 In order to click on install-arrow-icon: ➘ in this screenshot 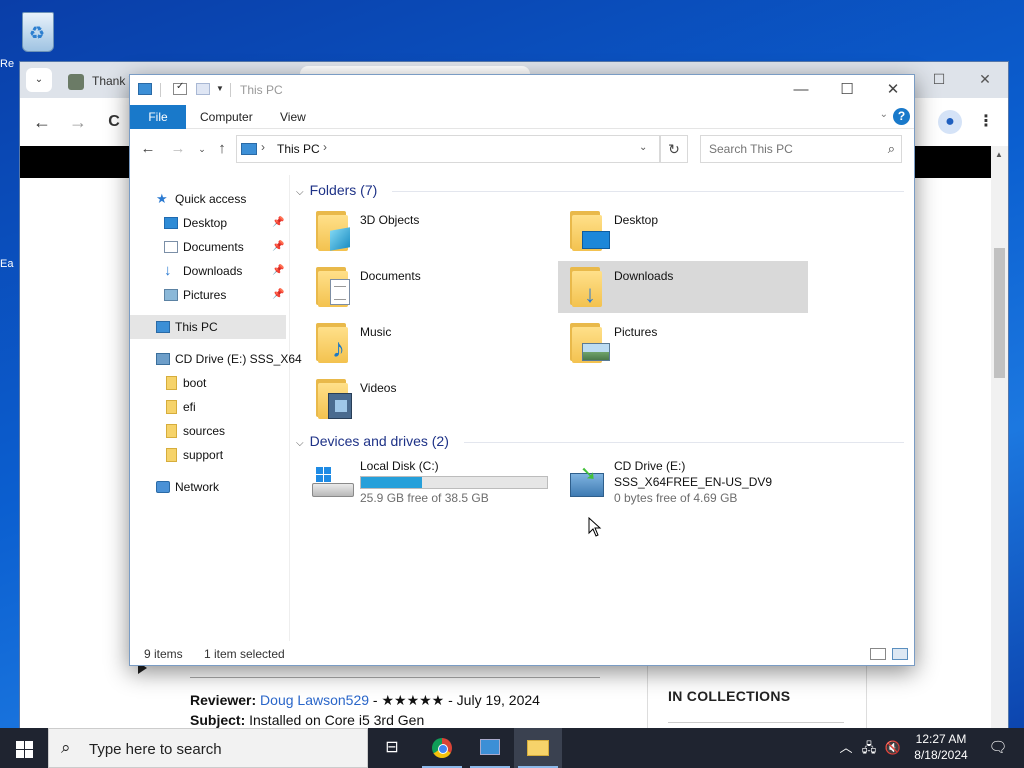, I will do `click(588, 474)`.